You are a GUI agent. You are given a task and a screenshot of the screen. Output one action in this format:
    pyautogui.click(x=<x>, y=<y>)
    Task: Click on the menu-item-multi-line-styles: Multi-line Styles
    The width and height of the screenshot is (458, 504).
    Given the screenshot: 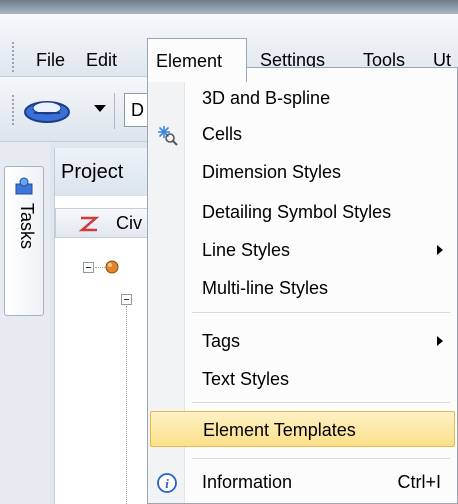 What is the action you would take?
    pyautogui.click(x=302, y=288)
    